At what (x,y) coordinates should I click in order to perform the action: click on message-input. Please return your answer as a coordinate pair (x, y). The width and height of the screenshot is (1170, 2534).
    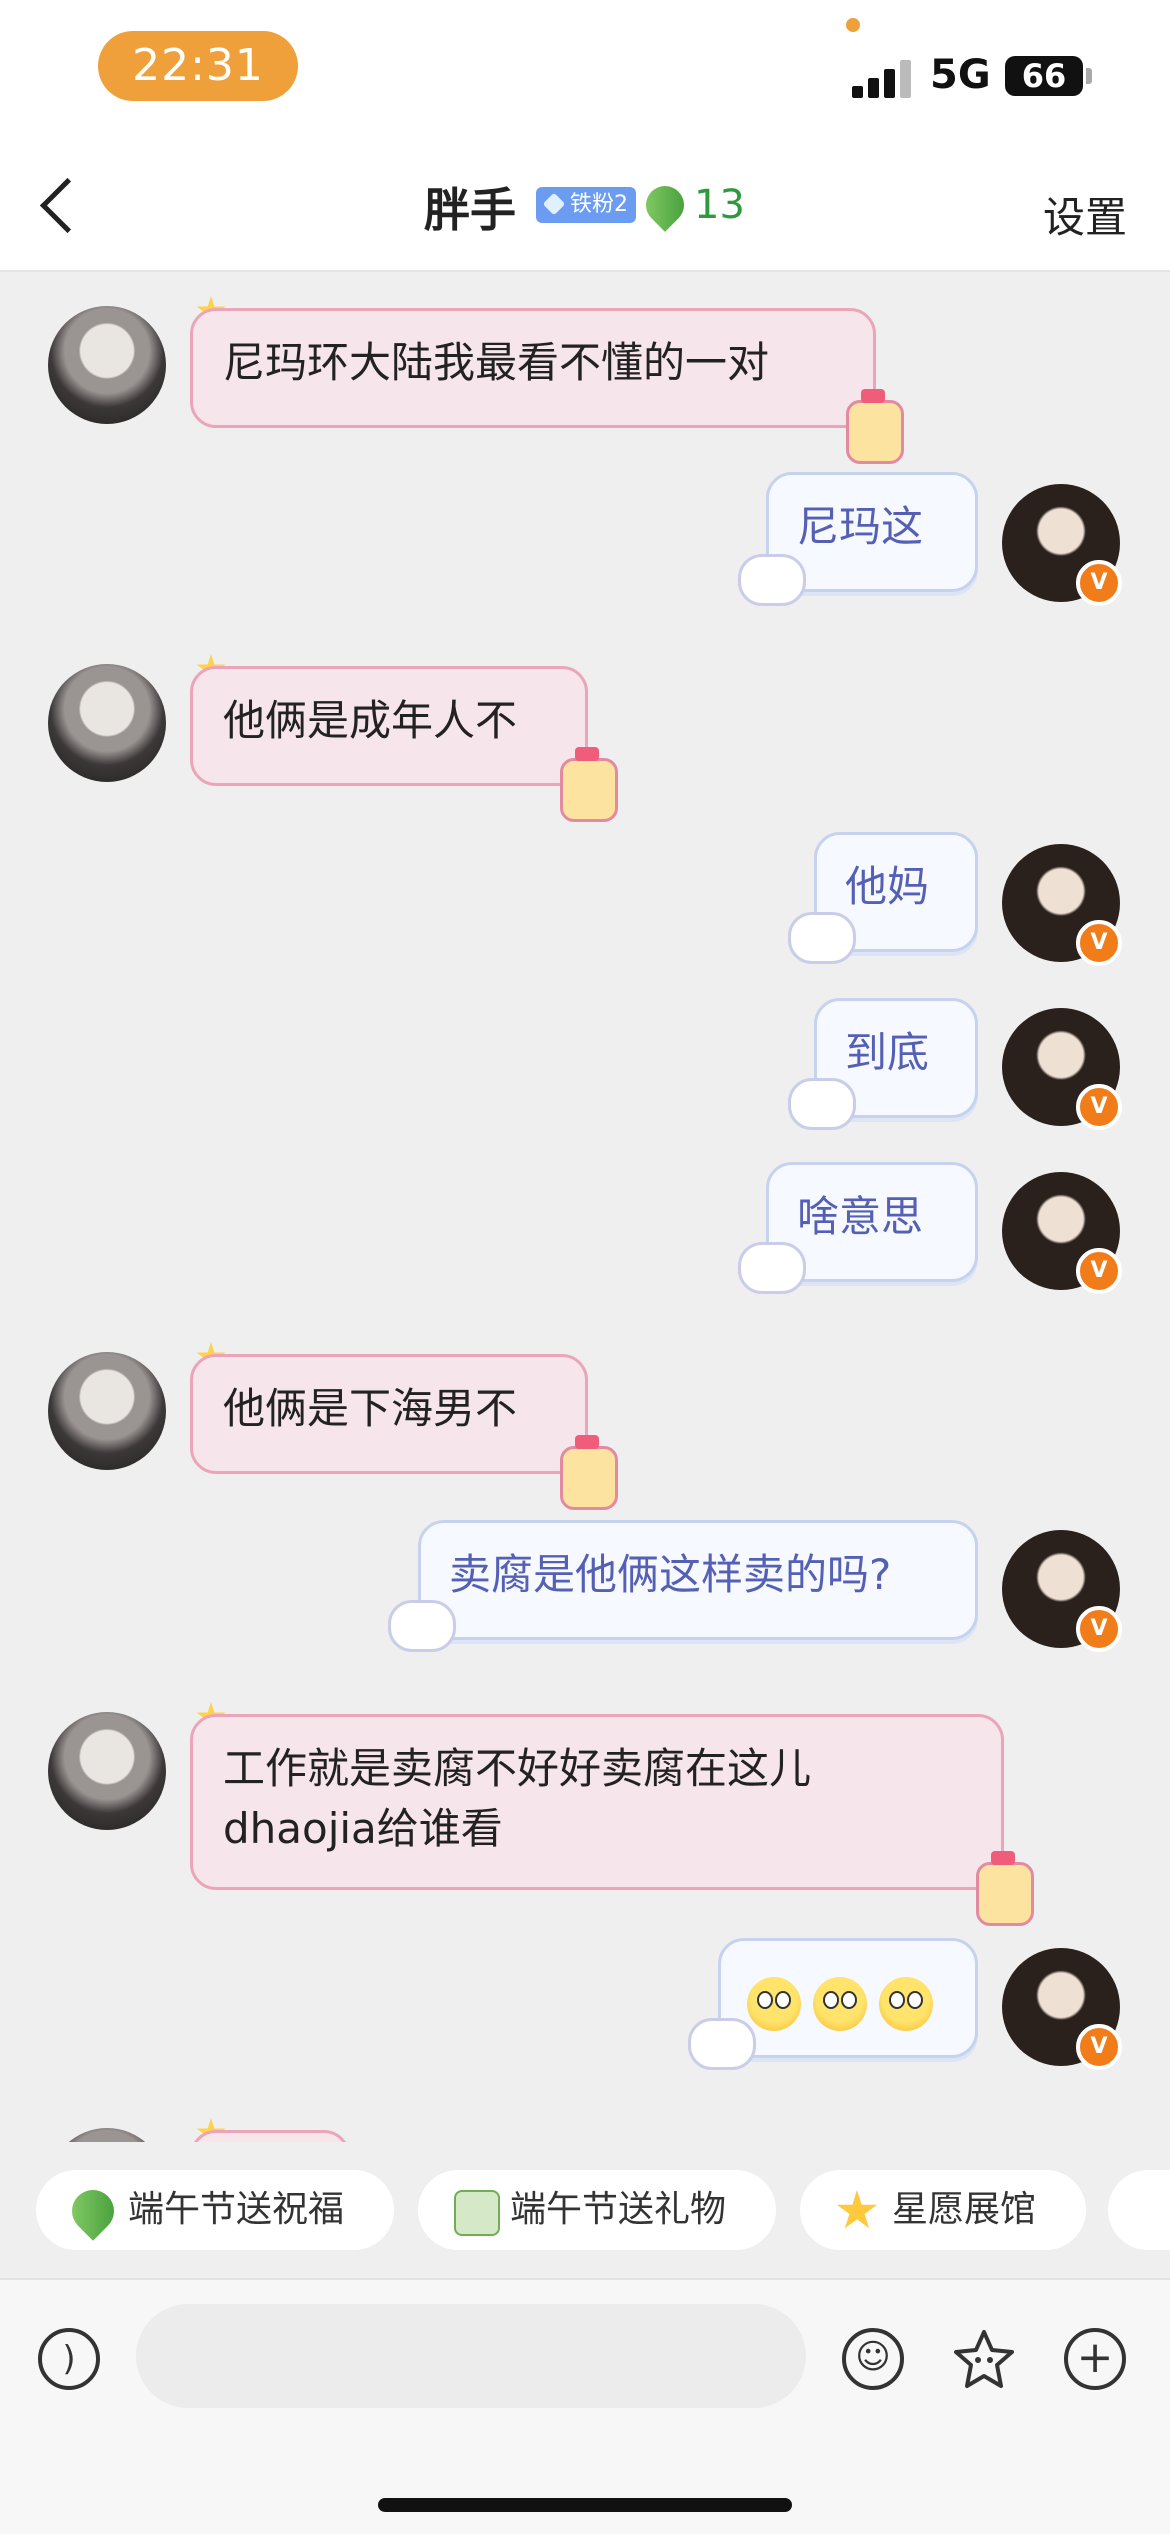
    Looking at the image, I should click on (471, 2356).